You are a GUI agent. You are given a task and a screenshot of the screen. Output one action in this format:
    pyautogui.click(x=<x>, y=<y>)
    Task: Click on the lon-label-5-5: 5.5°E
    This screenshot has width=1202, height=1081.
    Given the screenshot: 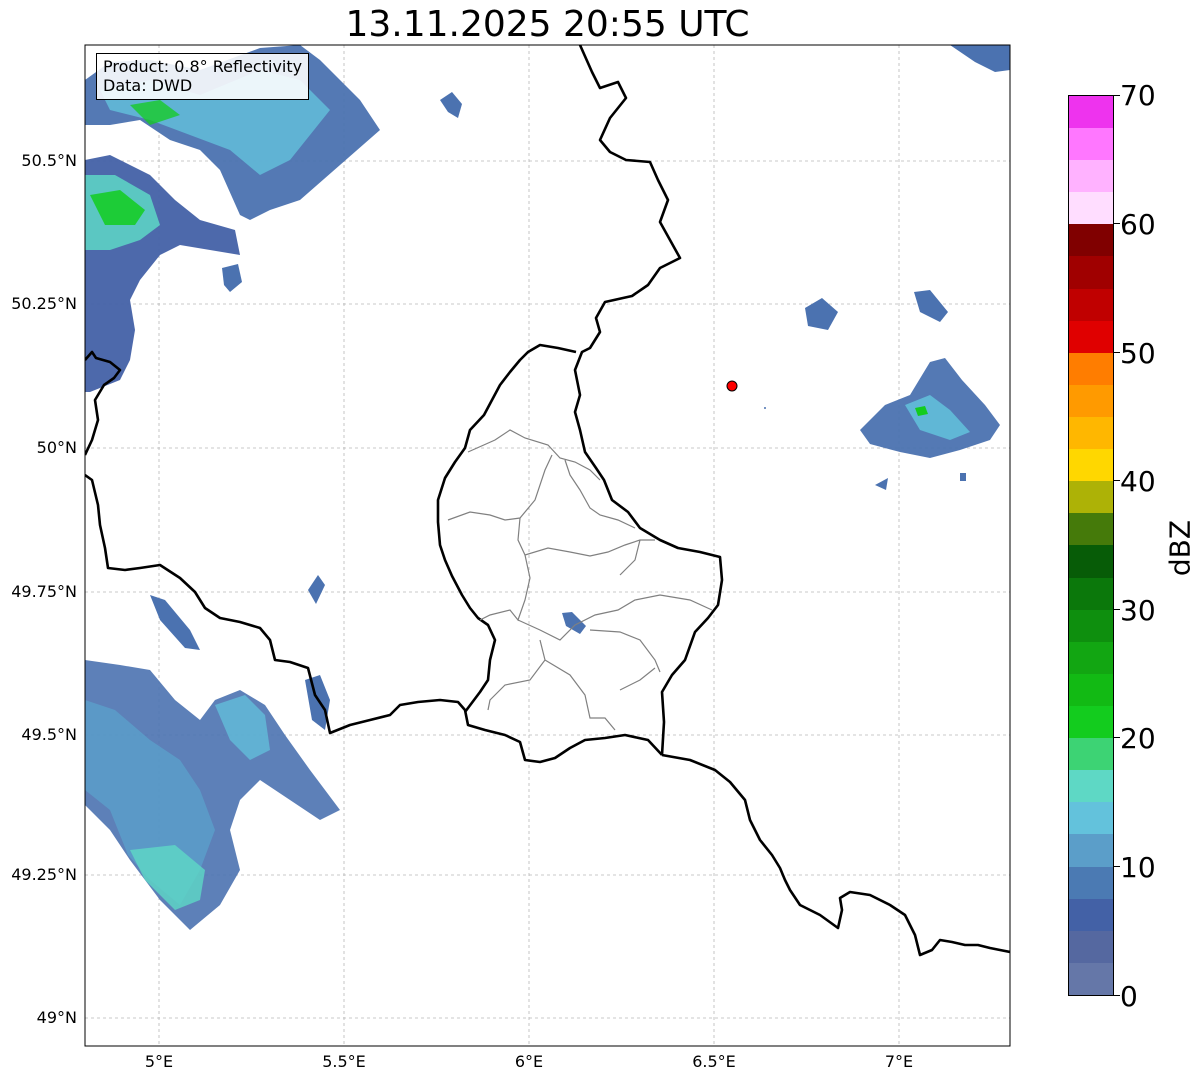 What is the action you would take?
    pyautogui.click(x=344, y=1061)
    